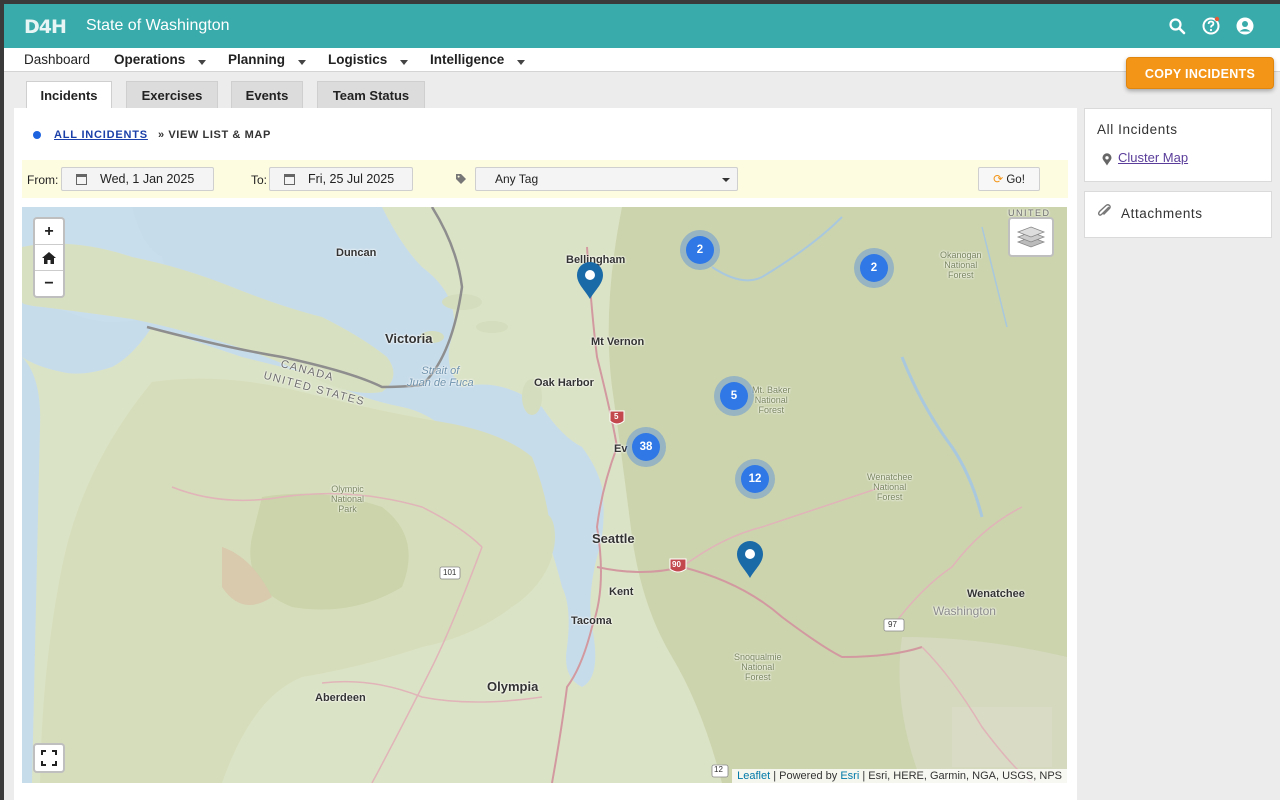 The height and width of the screenshot is (800, 1280). I want to click on cluster-count: 5, so click(734, 396).